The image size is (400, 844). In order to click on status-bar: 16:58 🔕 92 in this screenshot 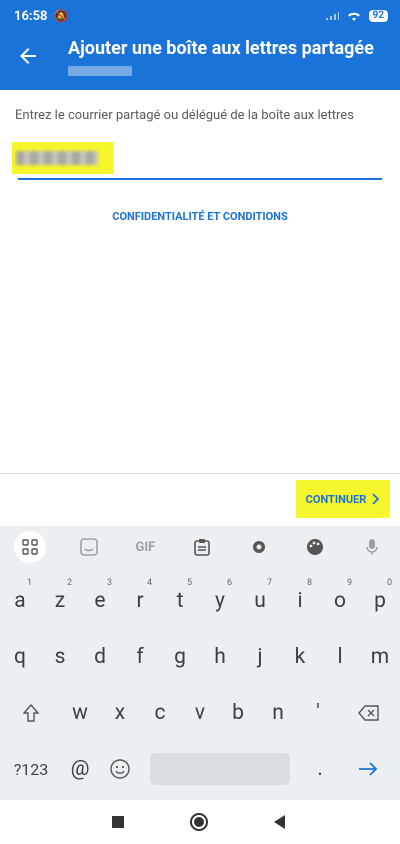, I will do `click(200, 16)`.